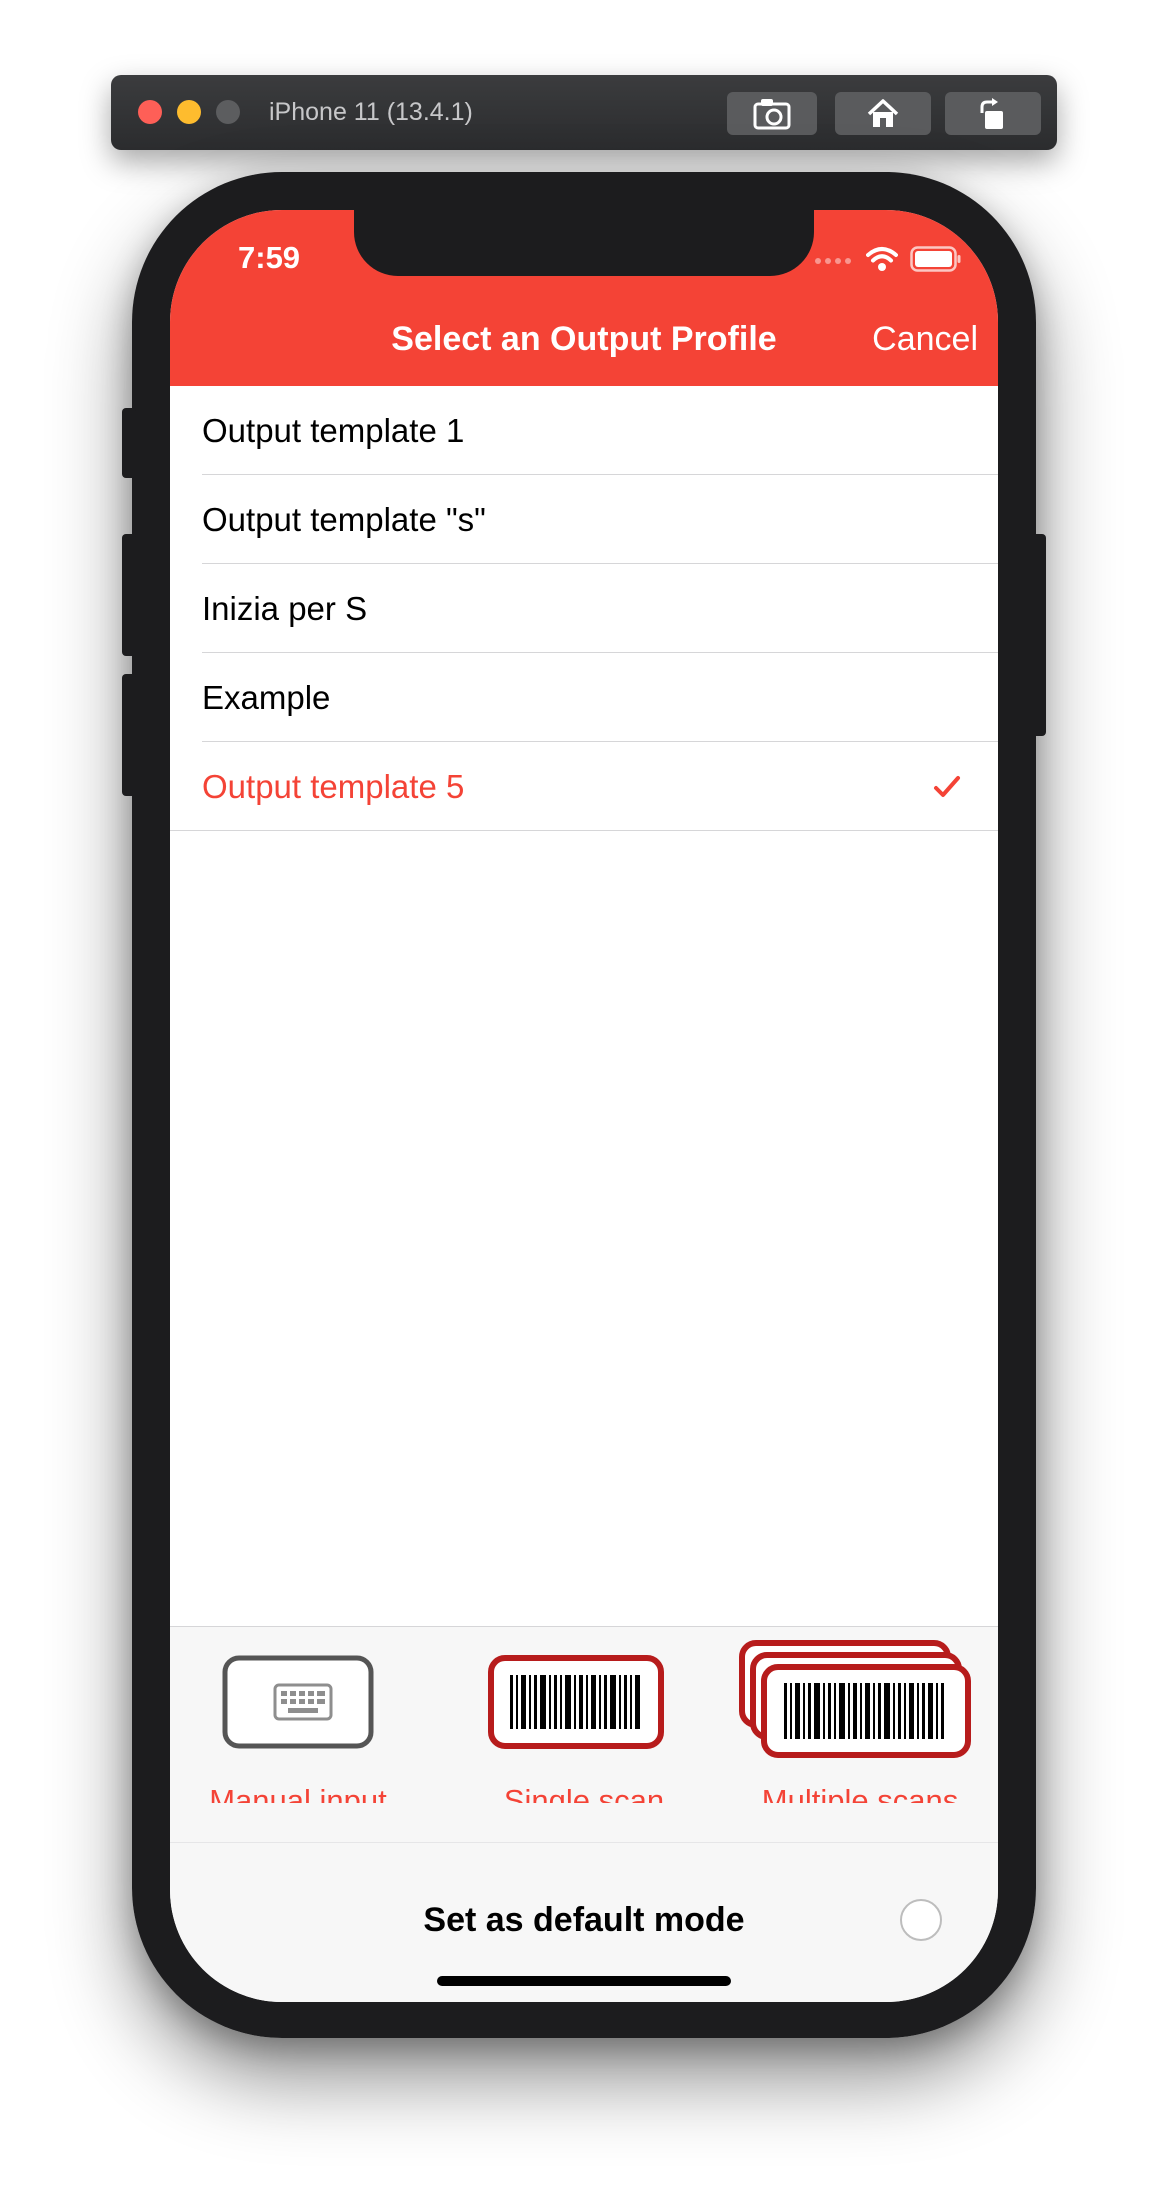  Describe the element at coordinates (266, 697) in the screenshot. I see `list-item-label: Example` at that location.